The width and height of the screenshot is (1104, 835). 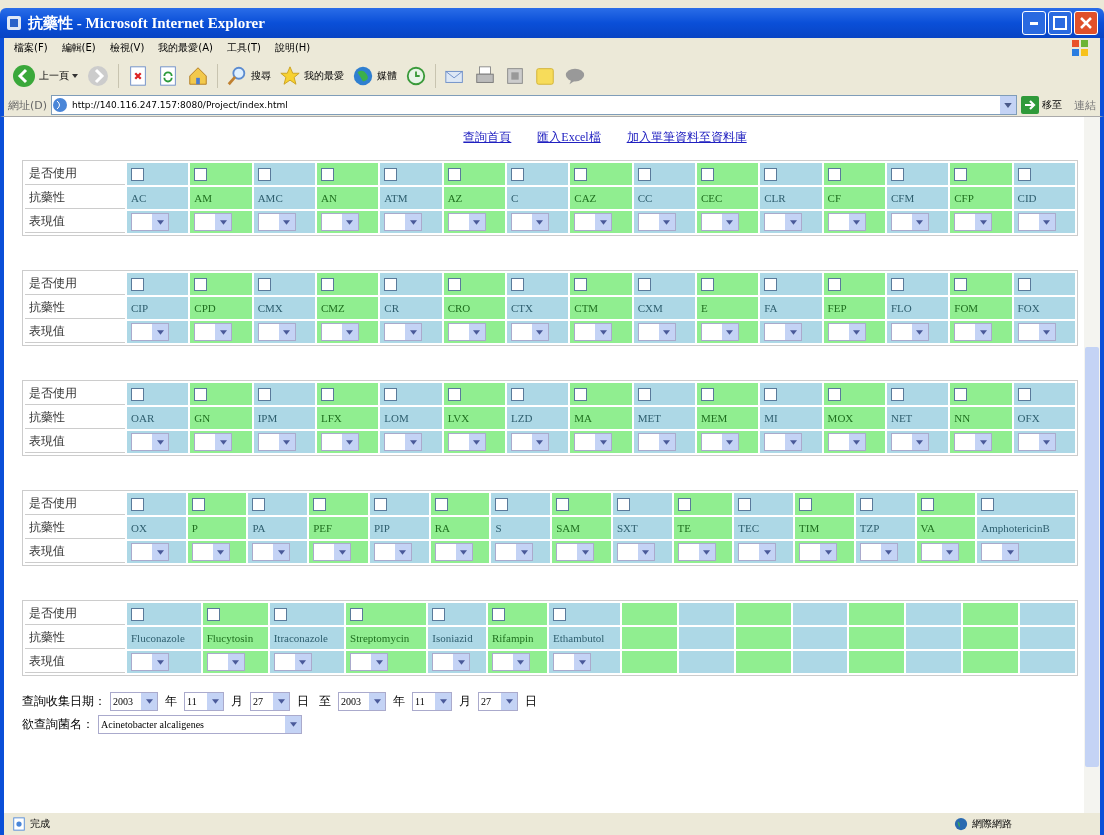 What do you see at coordinates (515, 76) in the screenshot?
I see `edit-icon` at bounding box center [515, 76].